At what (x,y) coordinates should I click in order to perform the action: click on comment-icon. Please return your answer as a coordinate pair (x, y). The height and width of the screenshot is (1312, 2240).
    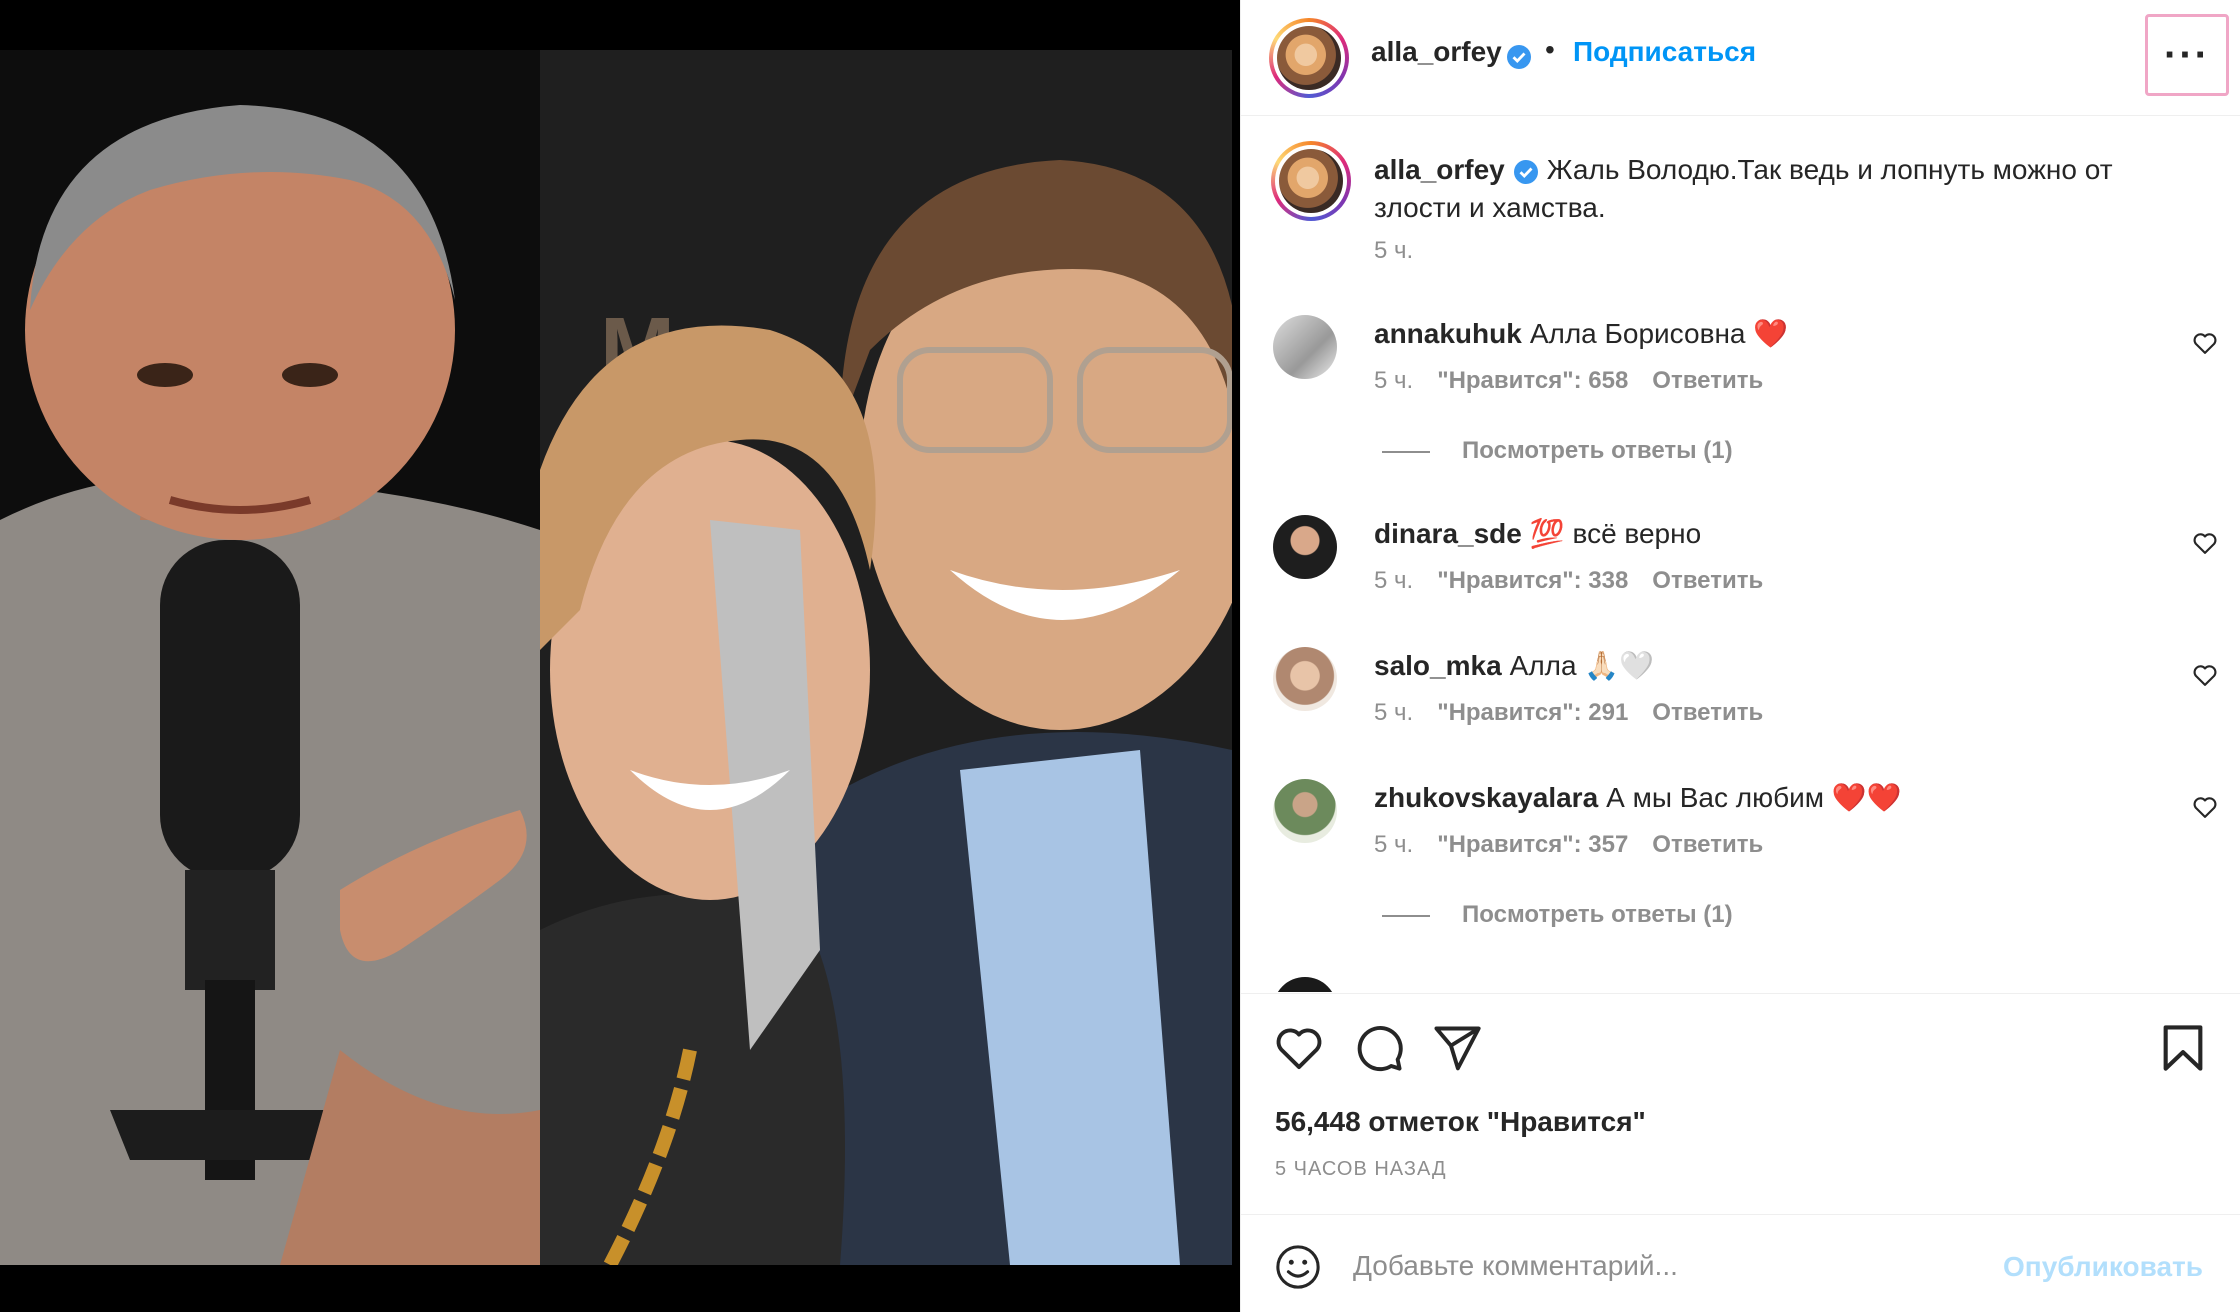
    Looking at the image, I should click on (1379, 1048).